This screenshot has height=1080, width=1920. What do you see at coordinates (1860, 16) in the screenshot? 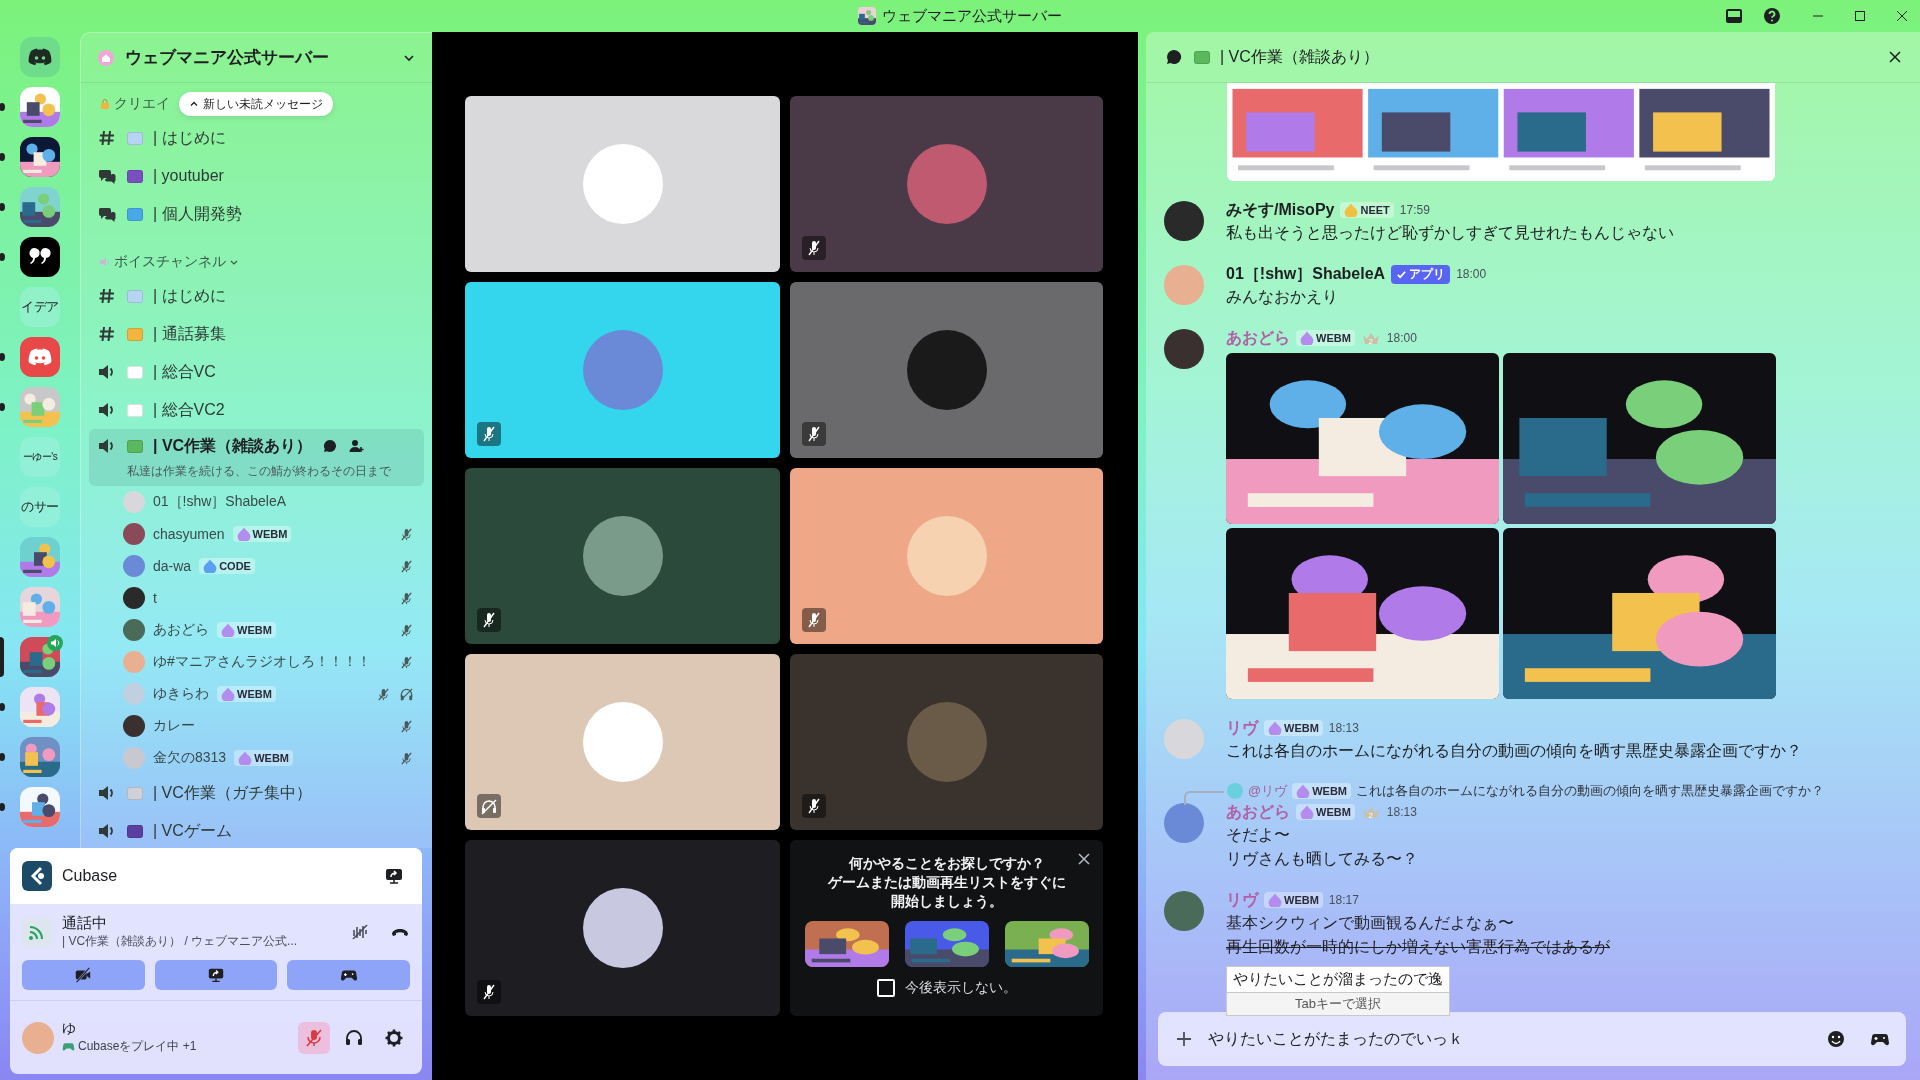
I see `maximize-icon` at bounding box center [1860, 16].